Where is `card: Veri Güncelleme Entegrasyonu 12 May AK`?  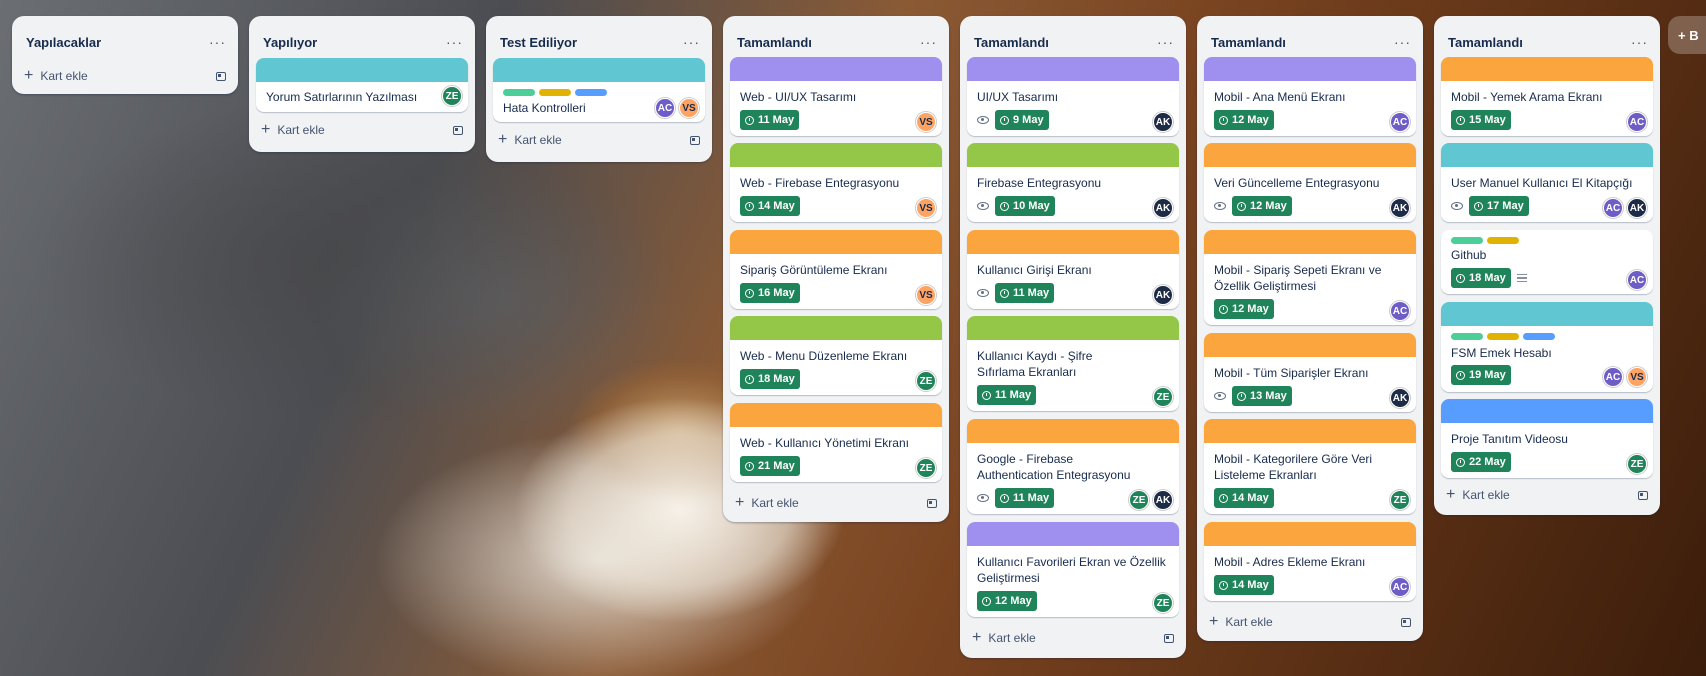 card: Veri Güncelleme Entegrasyonu 12 May AK is located at coordinates (1310, 182).